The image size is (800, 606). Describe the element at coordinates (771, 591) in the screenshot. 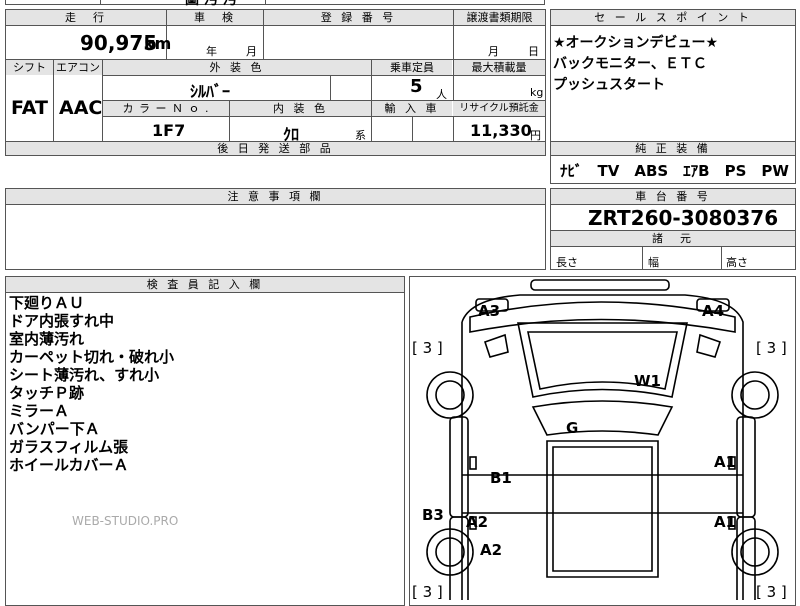

I see `tire-label-rr: [ 3 ]` at that location.